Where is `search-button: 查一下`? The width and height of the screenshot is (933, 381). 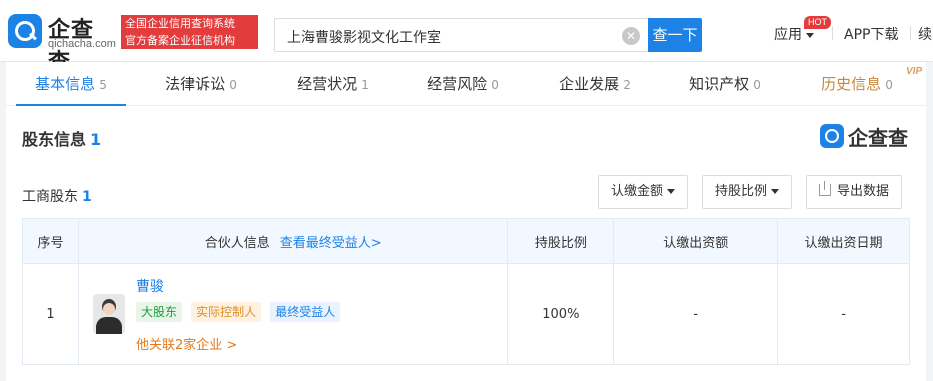 search-button: 查一下 is located at coordinates (675, 35).